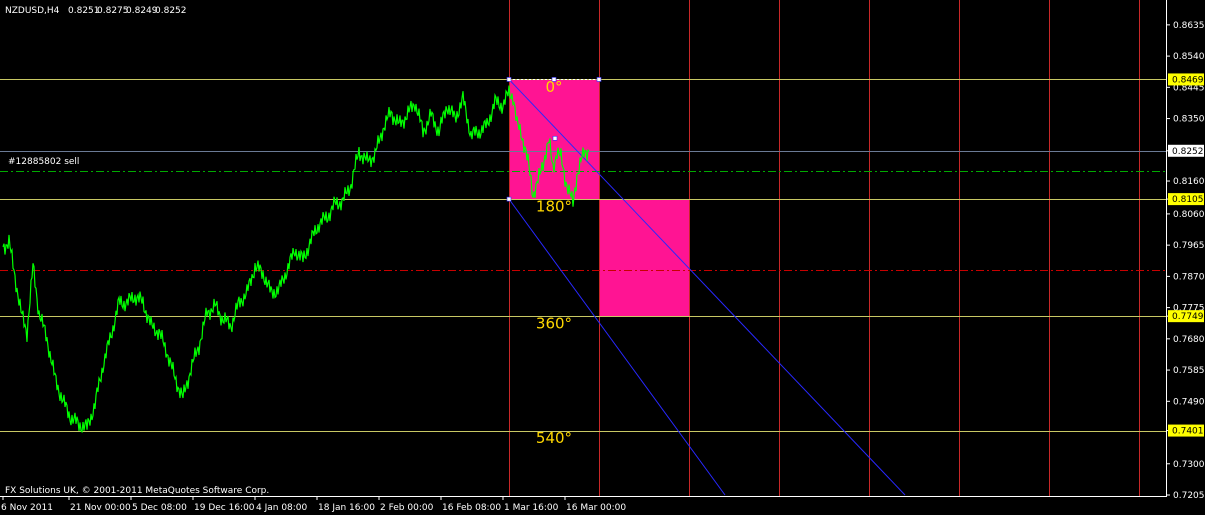  Describe the element at coordinates (1189, 402) in the screenshot. I see `y-tick-label-14: 0.7490` at that location.